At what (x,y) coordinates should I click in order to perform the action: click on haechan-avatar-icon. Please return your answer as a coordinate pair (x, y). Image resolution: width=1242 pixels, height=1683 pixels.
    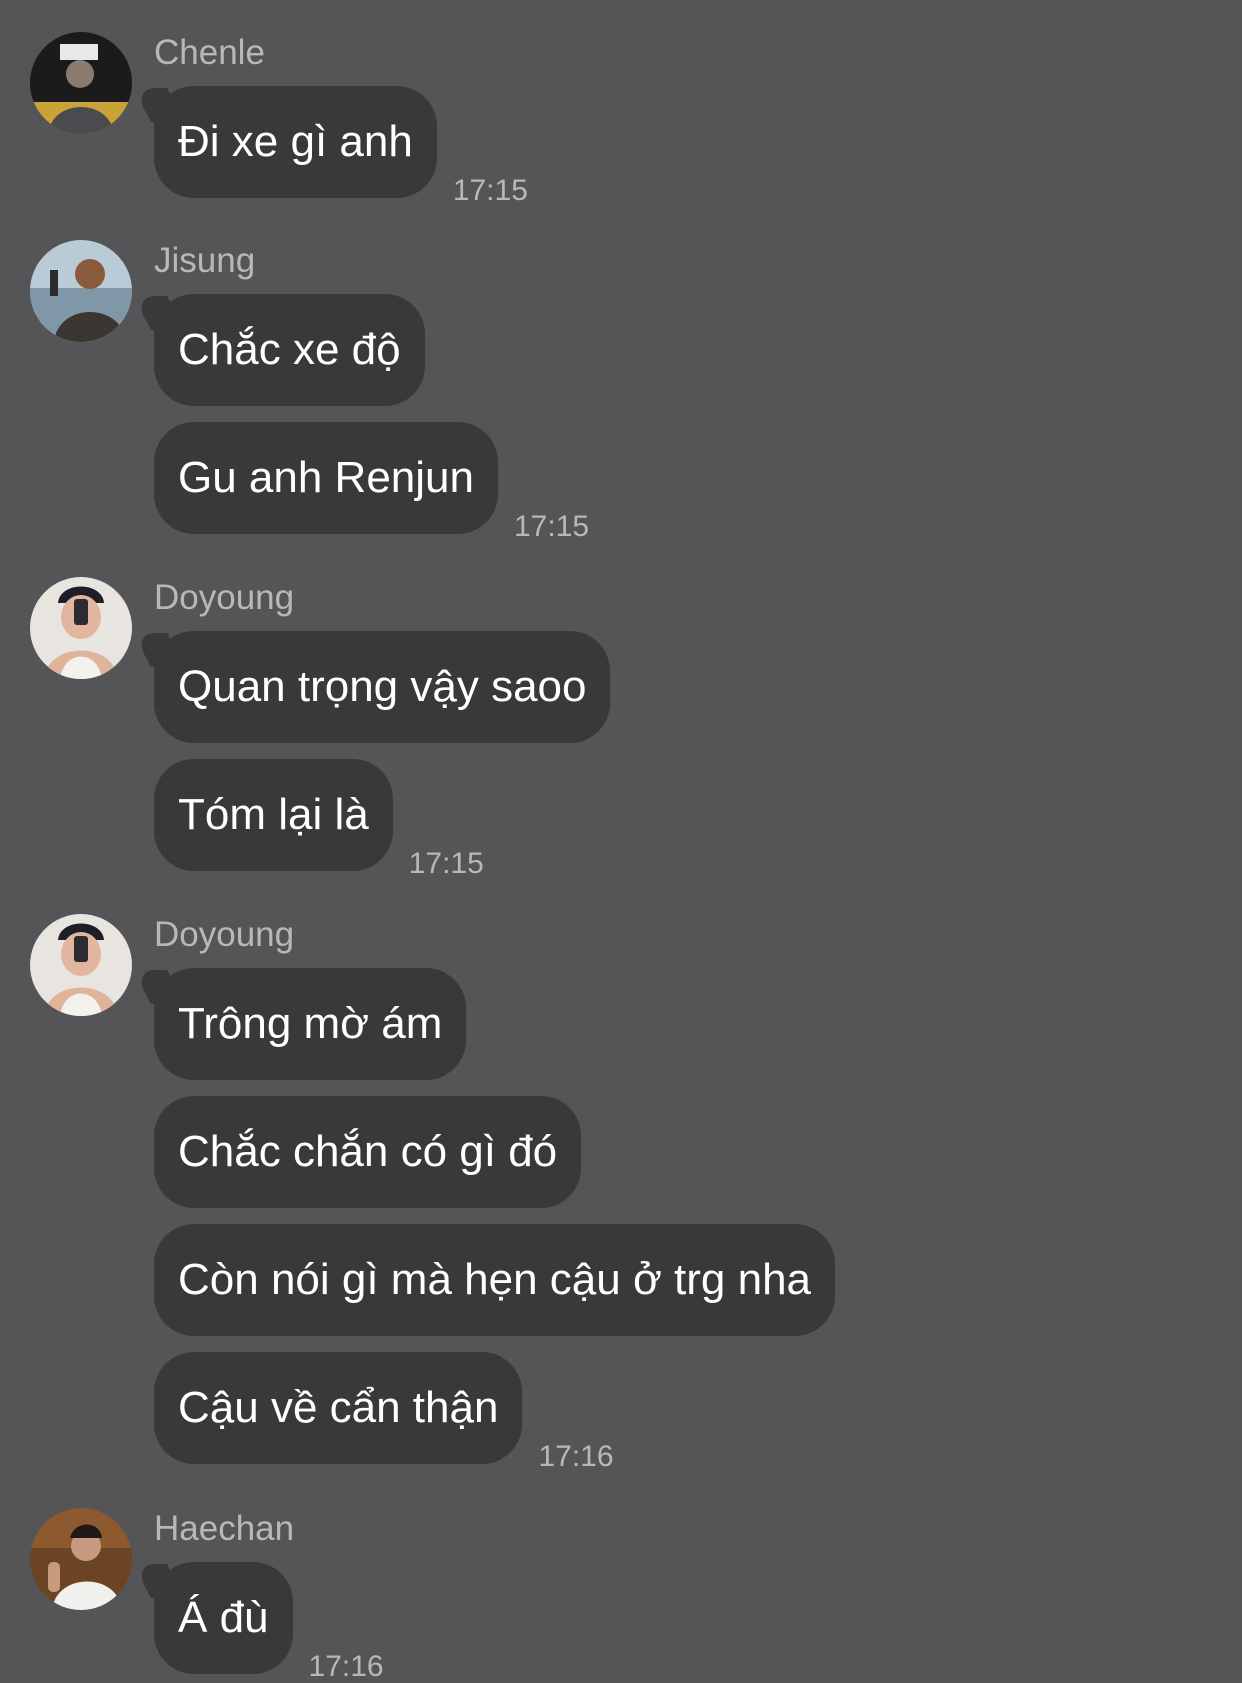
    Looking at the image, I should click on (81, 1559).